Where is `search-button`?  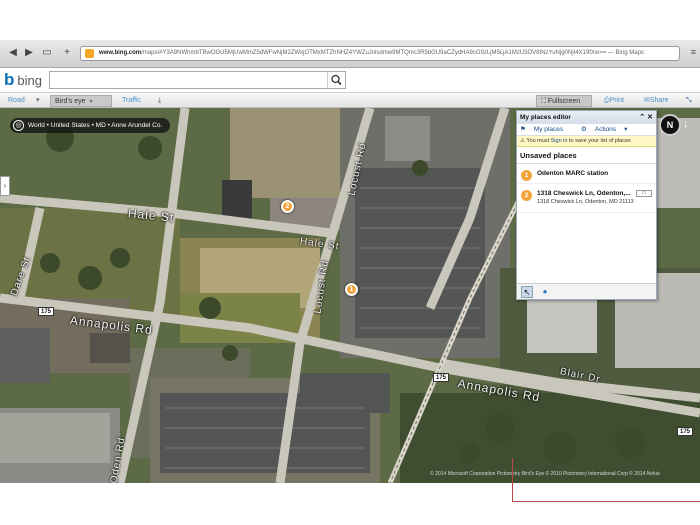
search-button is located at coordinates (336, 80).